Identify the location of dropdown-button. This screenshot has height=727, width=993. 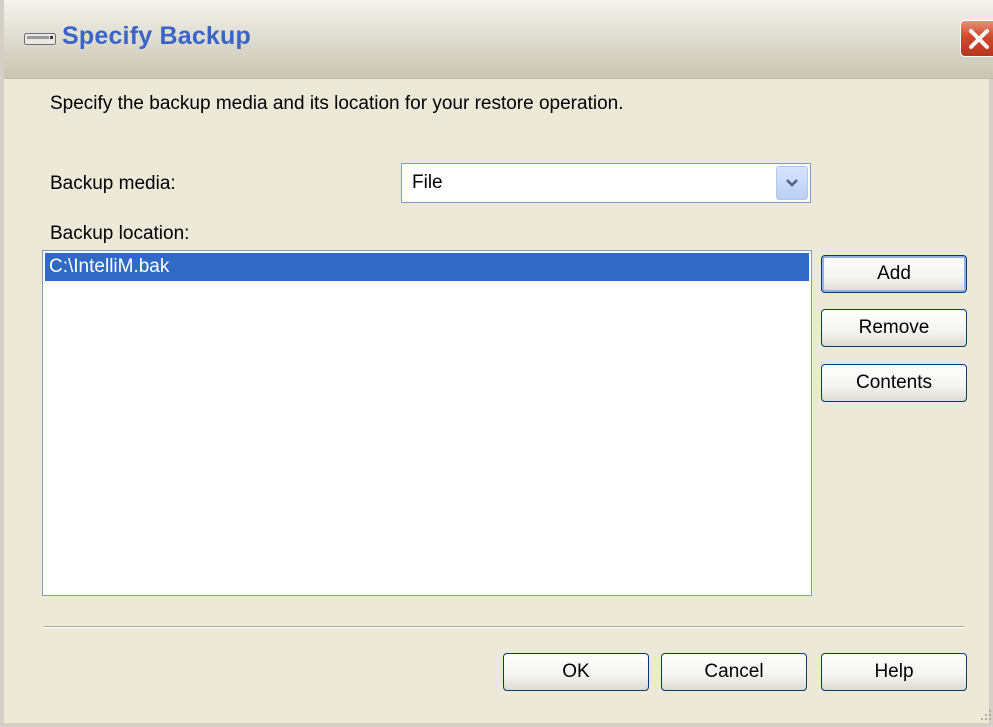
(792, 183).